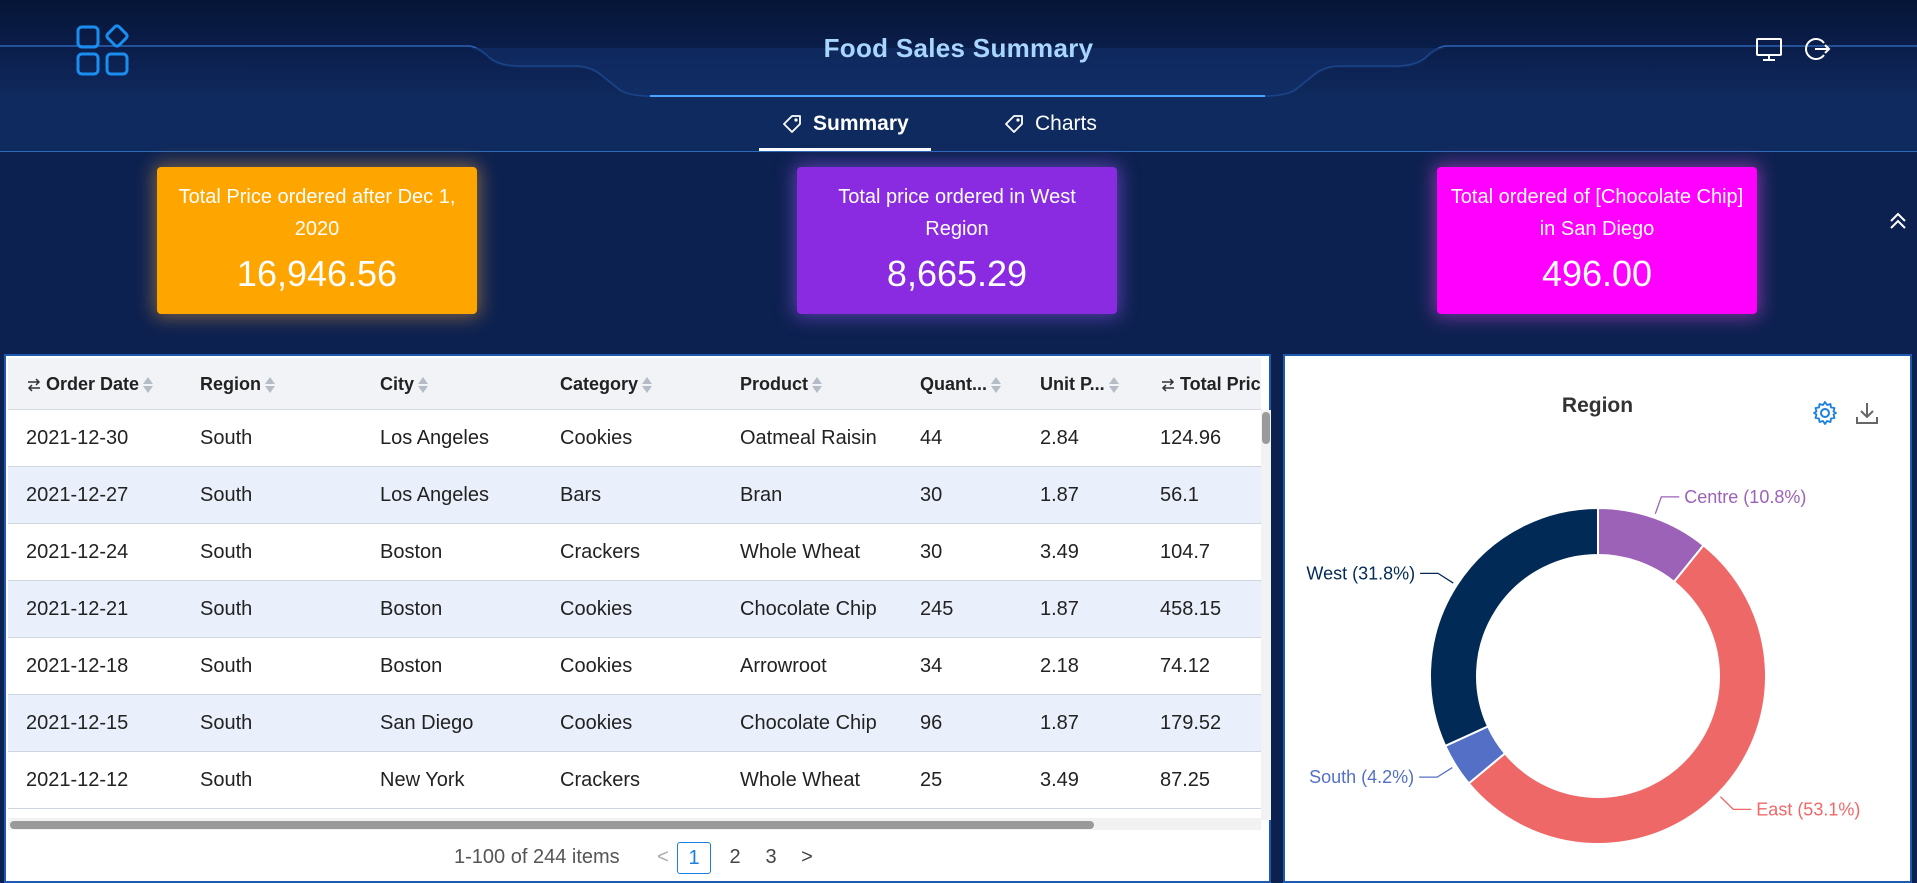 The width and height of the screenshot is (1917, 883). Describe the element at coordinates (552, 825) in the screenshot. I see `horizontal-scroll-thumb` at that location.